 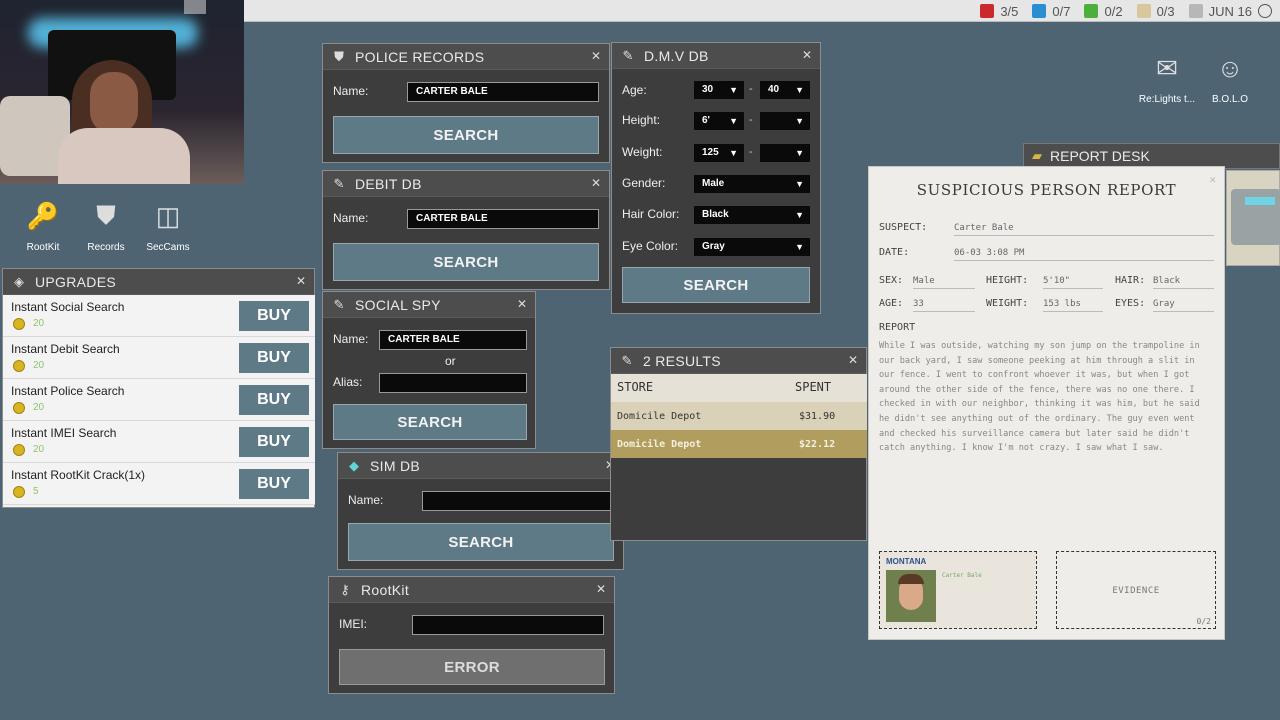 I want to click on results-titlebar: ✎ 2 RESULTS ✕, so click(x=738, y=361).